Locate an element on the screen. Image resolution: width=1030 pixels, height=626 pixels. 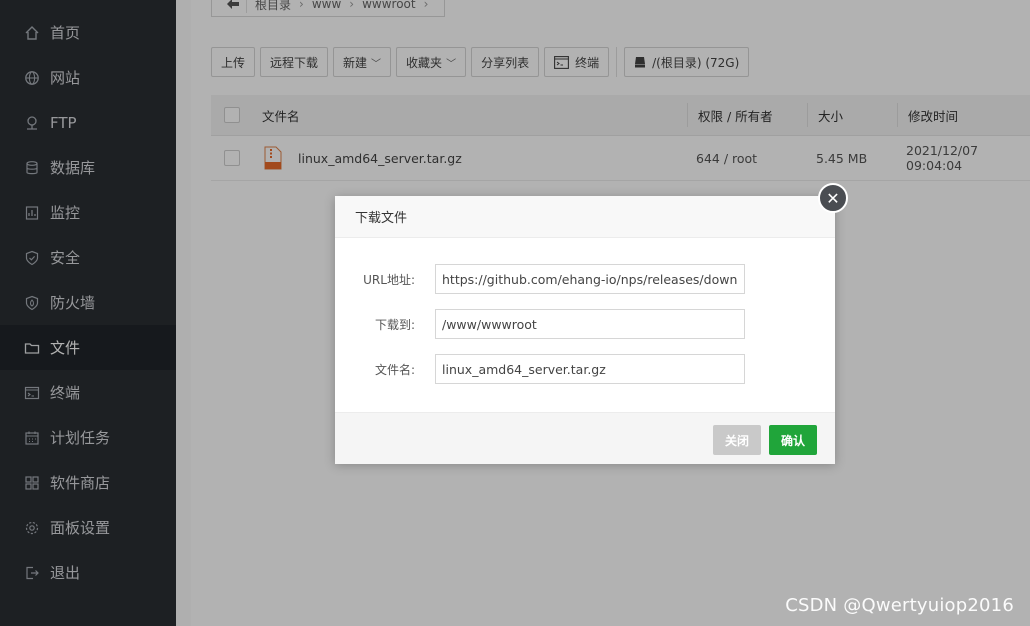
dialog-title: 下载文件 is located at coordinates (585, 217).